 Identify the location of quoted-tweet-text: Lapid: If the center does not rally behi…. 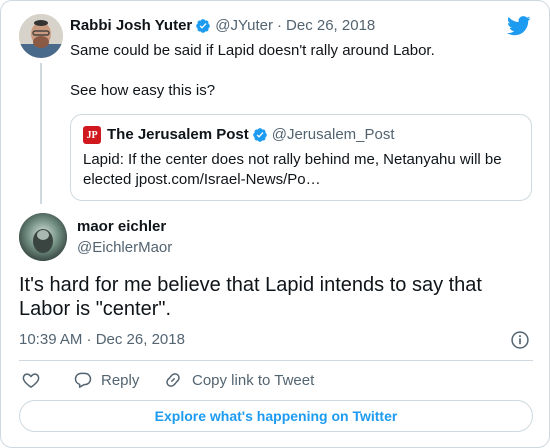
(292, 169).